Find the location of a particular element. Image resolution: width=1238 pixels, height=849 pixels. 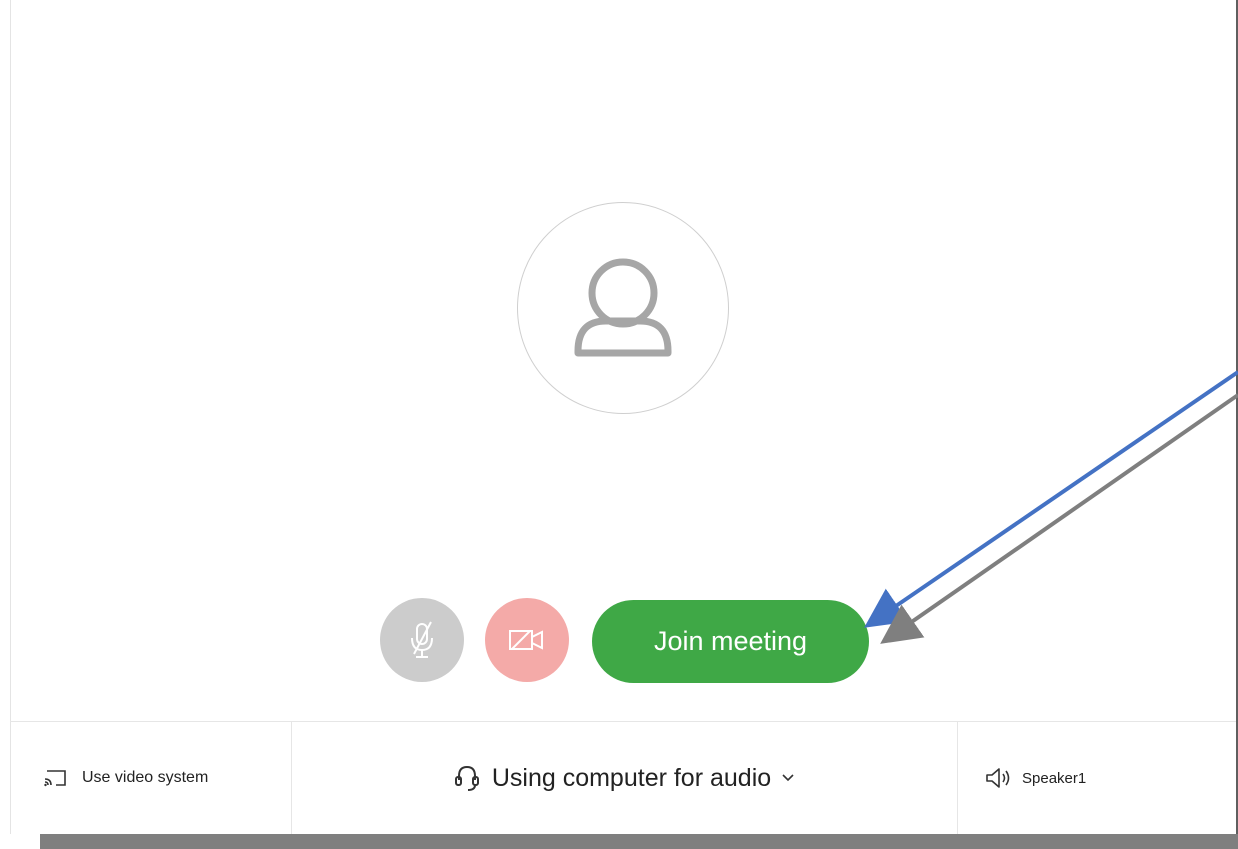

user-avatar-icon is located at coordinates (623, 307).